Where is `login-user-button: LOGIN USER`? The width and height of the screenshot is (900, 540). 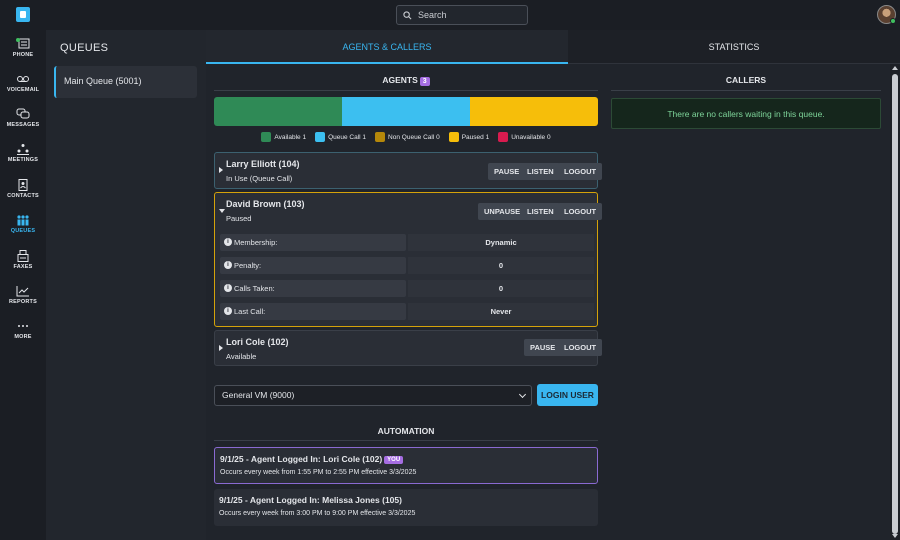
login-user-button: LOGIN USER is located at coordinates (567, 395).